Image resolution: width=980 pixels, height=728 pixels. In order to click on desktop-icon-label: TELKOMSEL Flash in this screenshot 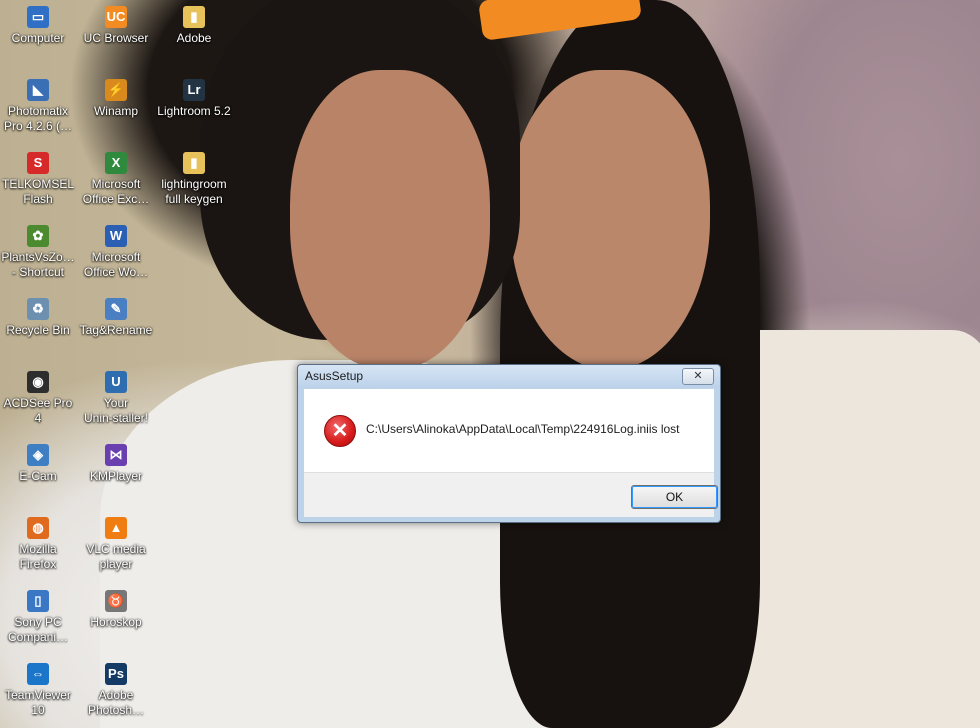, I will do `click(38, 191)`.